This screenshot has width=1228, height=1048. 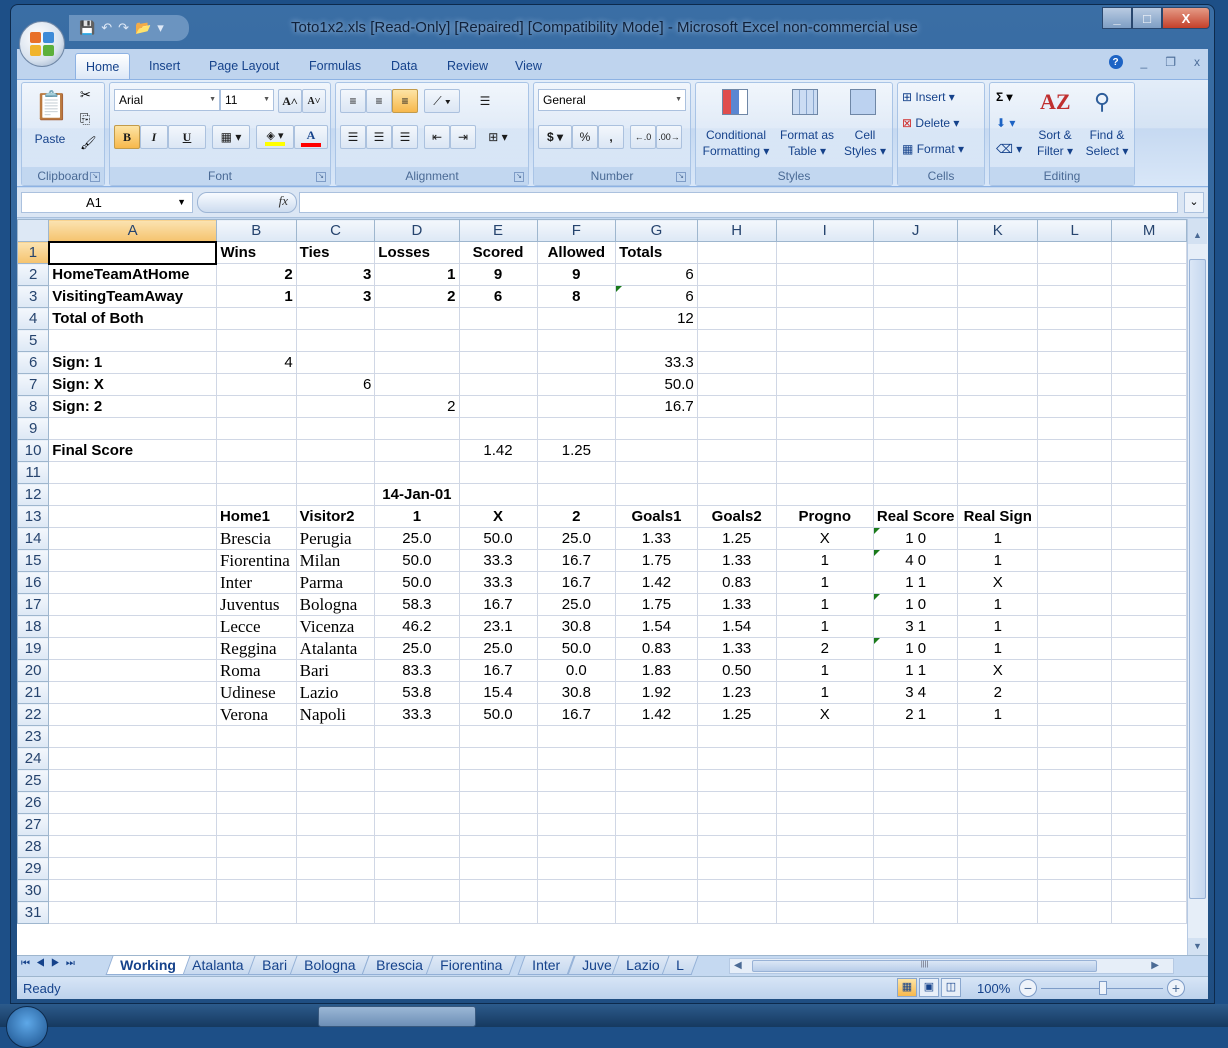 What do you see at coordinates (736, 890) in the screenshot?
I see `cell-h30` at bounding box center [736, 890].